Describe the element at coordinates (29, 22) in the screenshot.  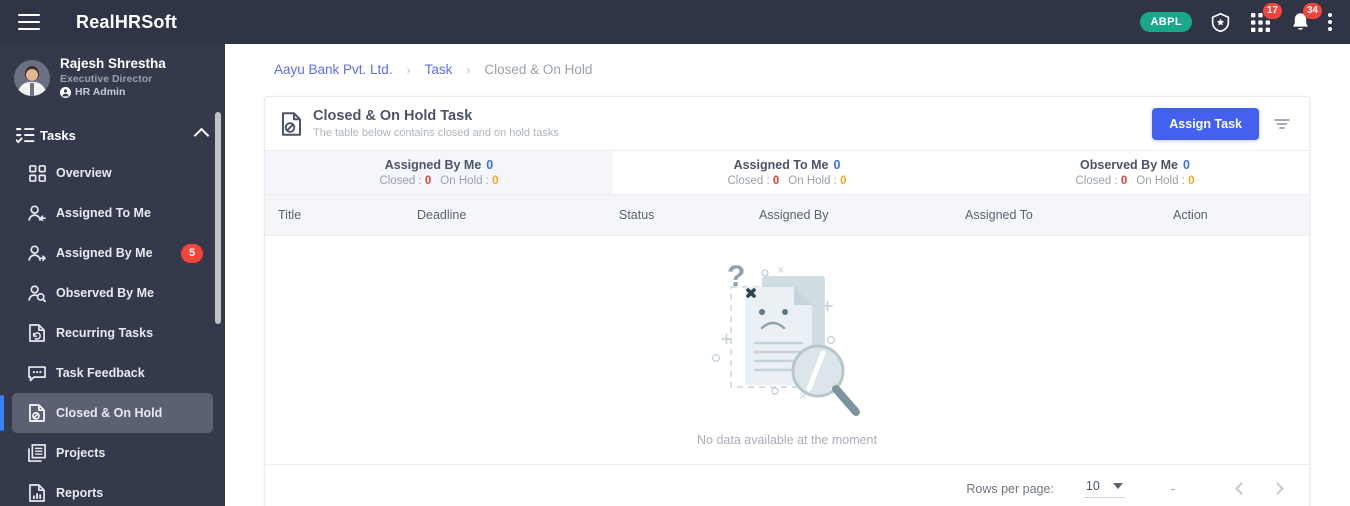
I see `hamburger-icon` at that location.